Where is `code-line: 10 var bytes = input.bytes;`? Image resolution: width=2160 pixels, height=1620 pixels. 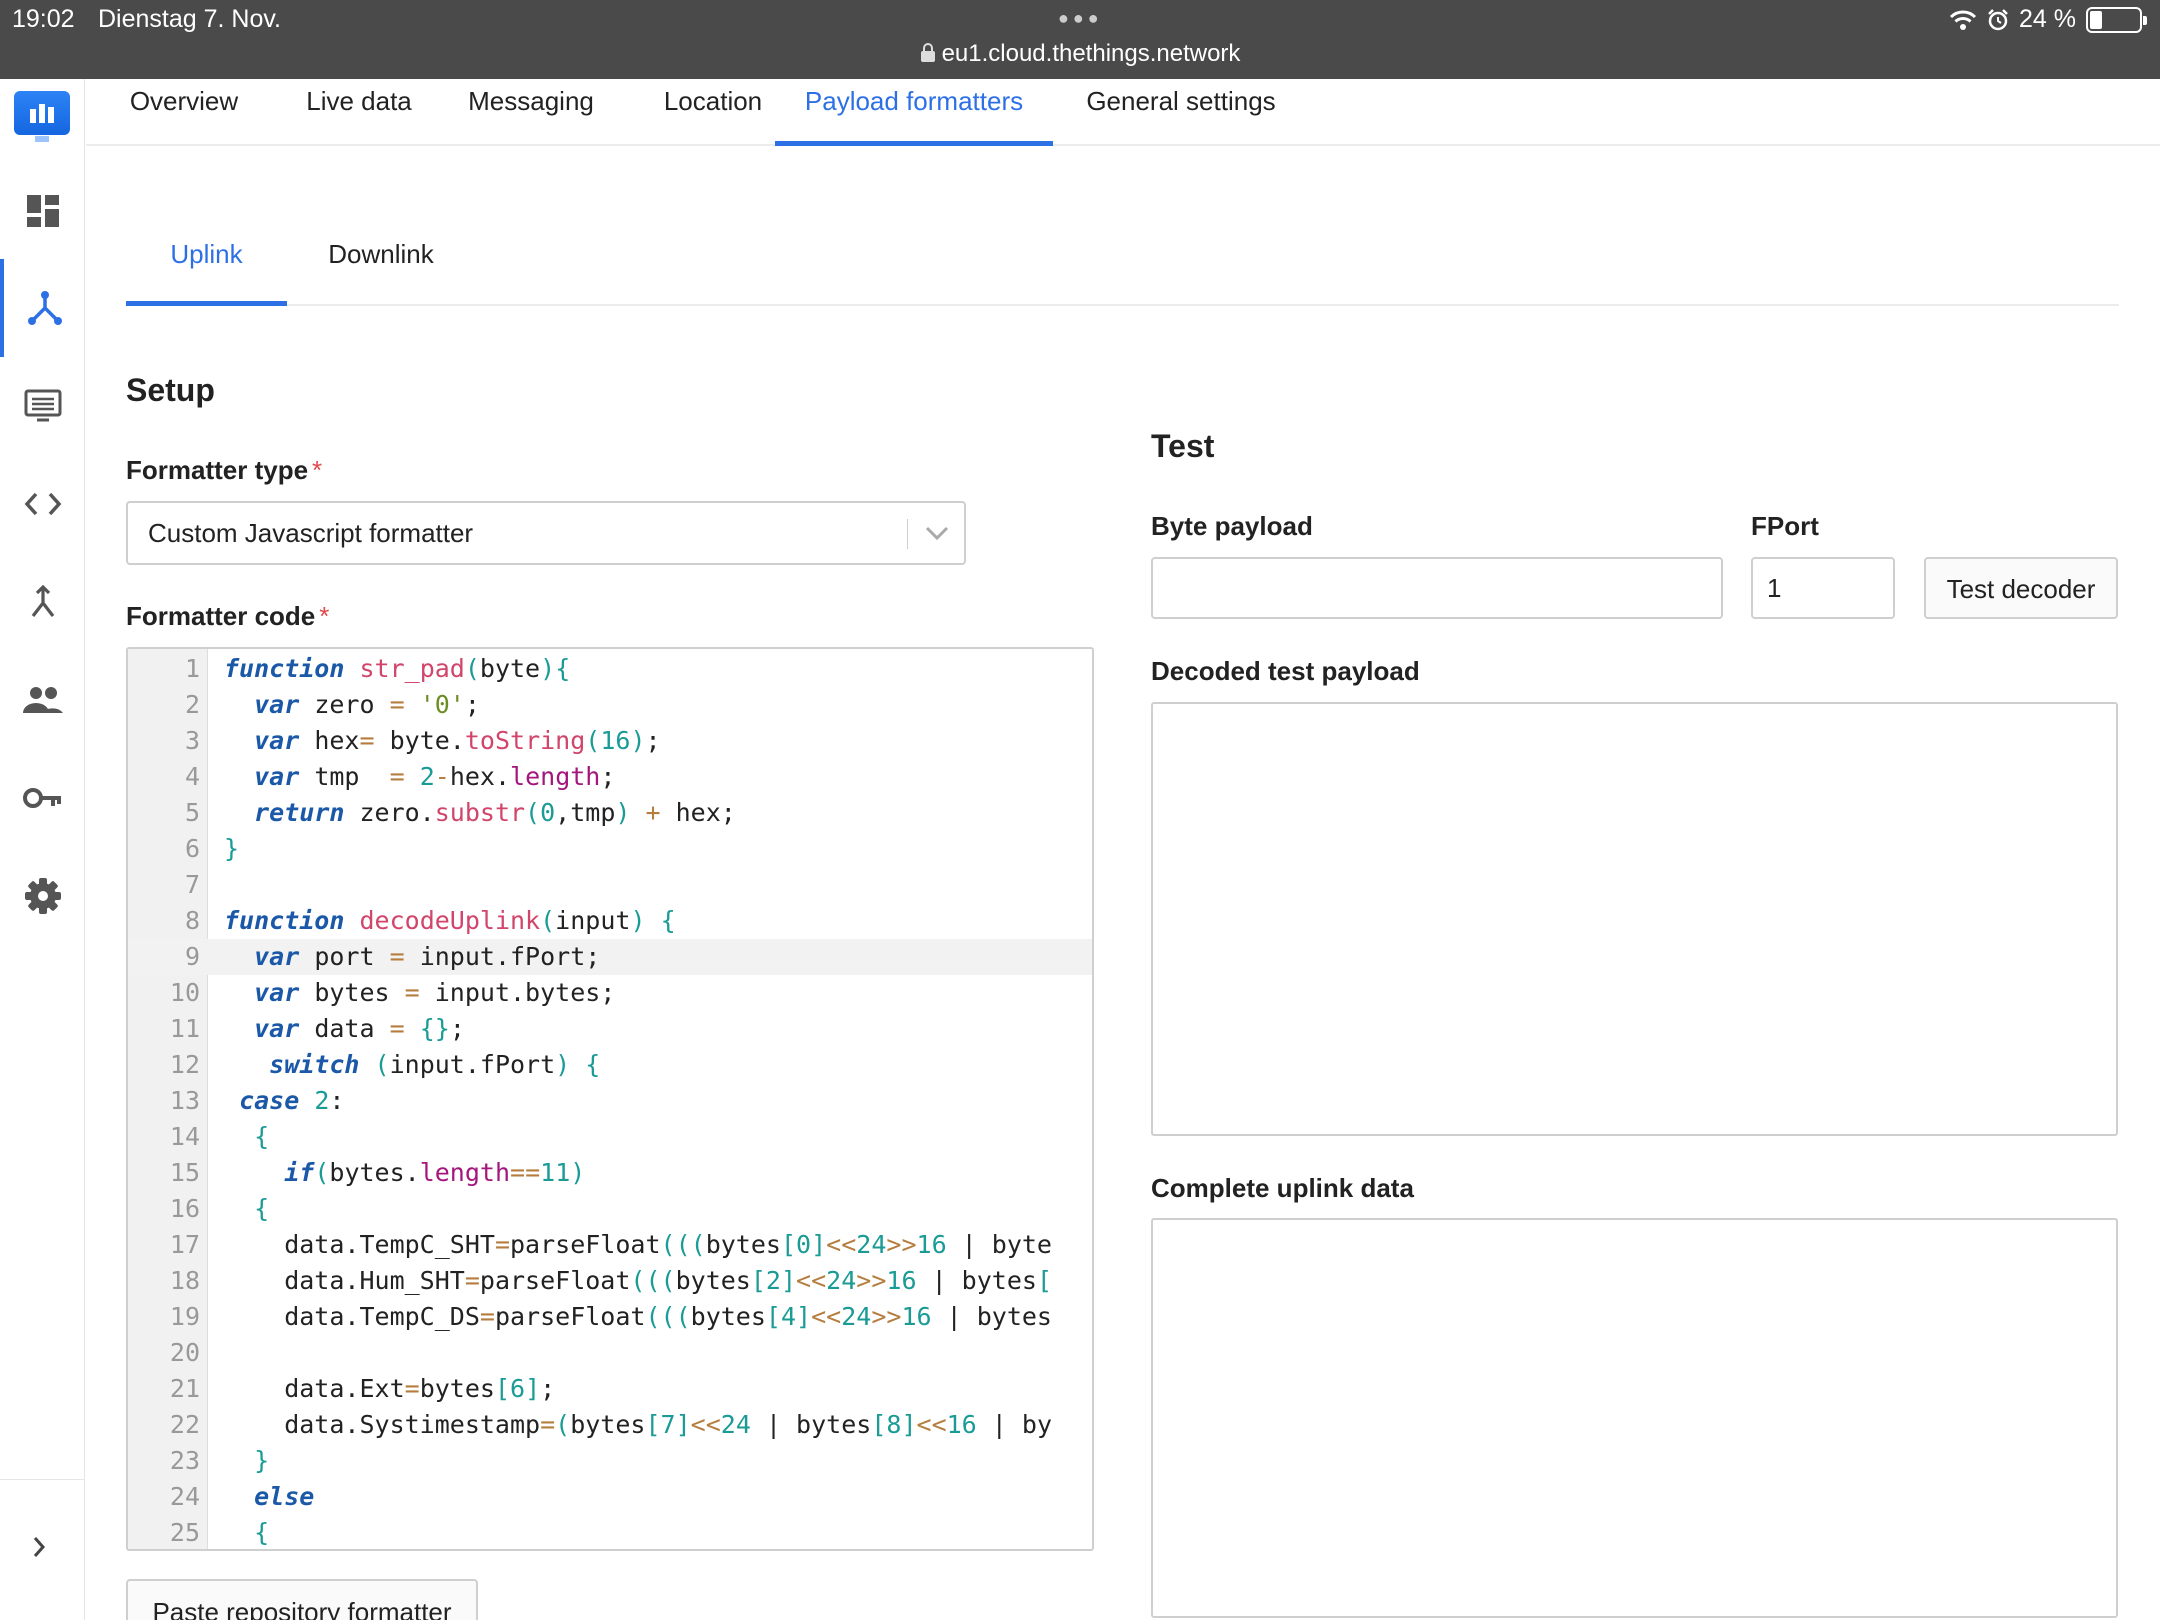
code-line: 10 var bytes = input.bytes; is located at coordinates (610, 993).